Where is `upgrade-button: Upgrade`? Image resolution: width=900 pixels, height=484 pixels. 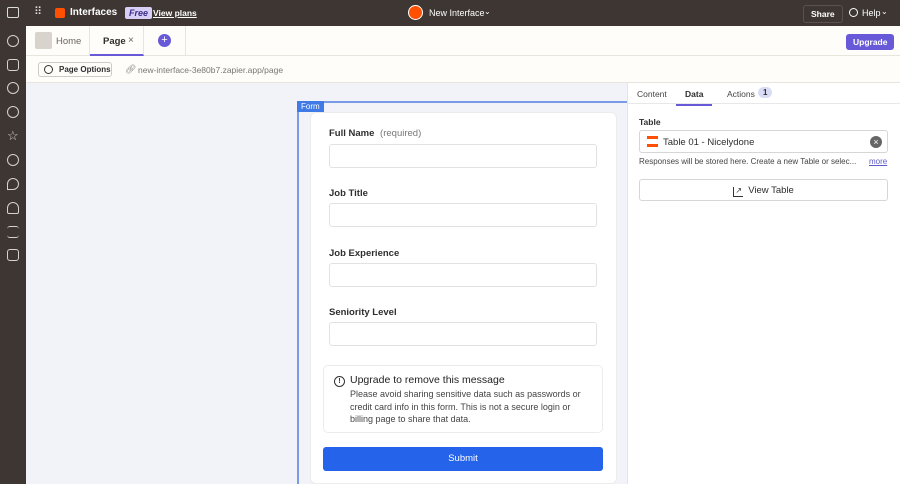 upgrade-button: Upgrade is located at coordinates (870, 42).